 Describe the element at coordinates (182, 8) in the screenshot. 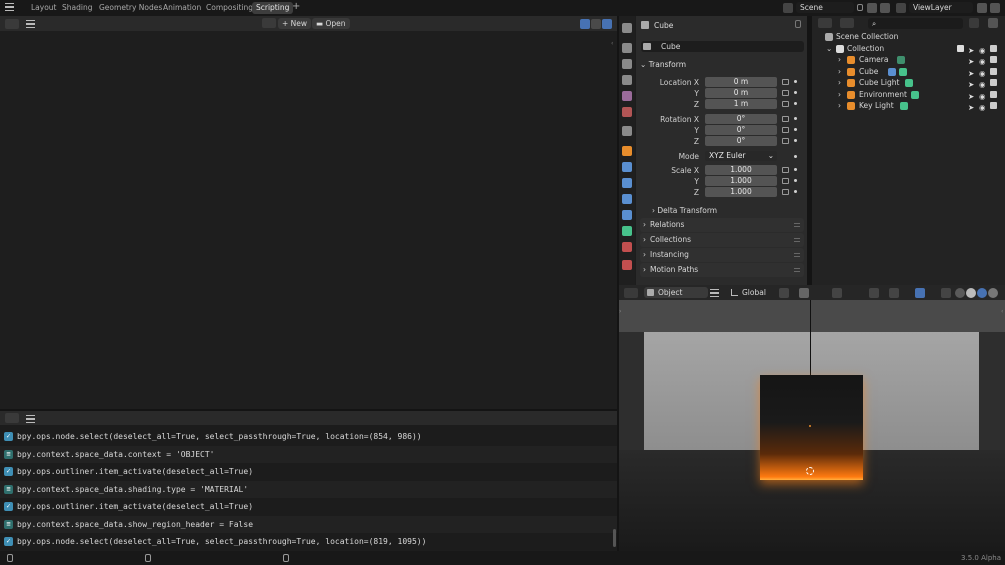

I see `tab-animation: Animation` at that location.